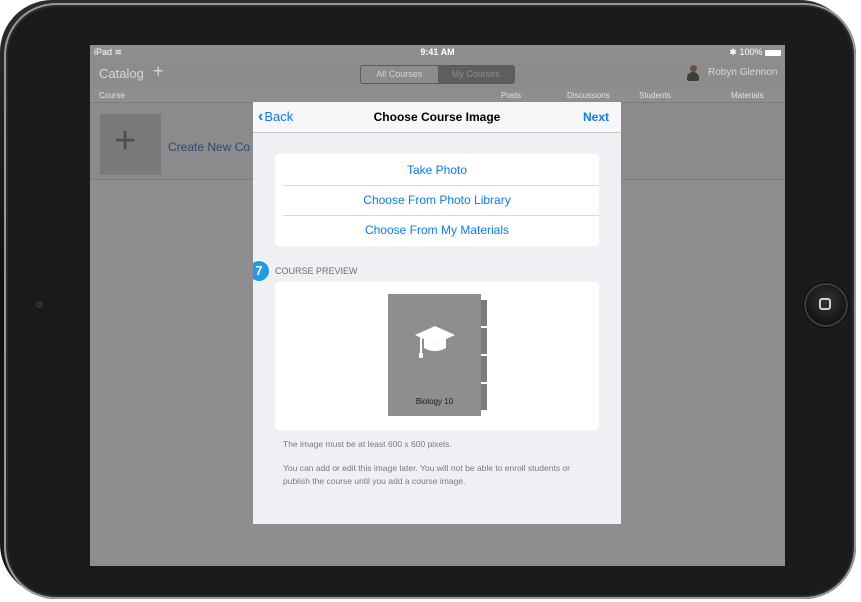 Image resolution: width=861 pixels, height=602 pixels. I want to click on column-students: Students, so click(655, 95).